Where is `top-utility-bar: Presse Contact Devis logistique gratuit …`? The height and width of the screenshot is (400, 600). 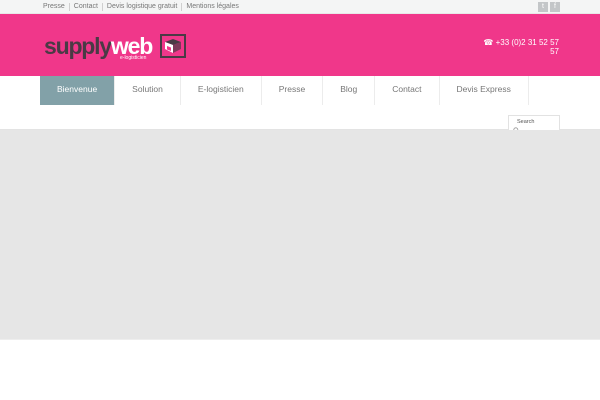
top-utility-bar: Presse Contact Devis logistique gratuit … is located at coordinates (300, 7).